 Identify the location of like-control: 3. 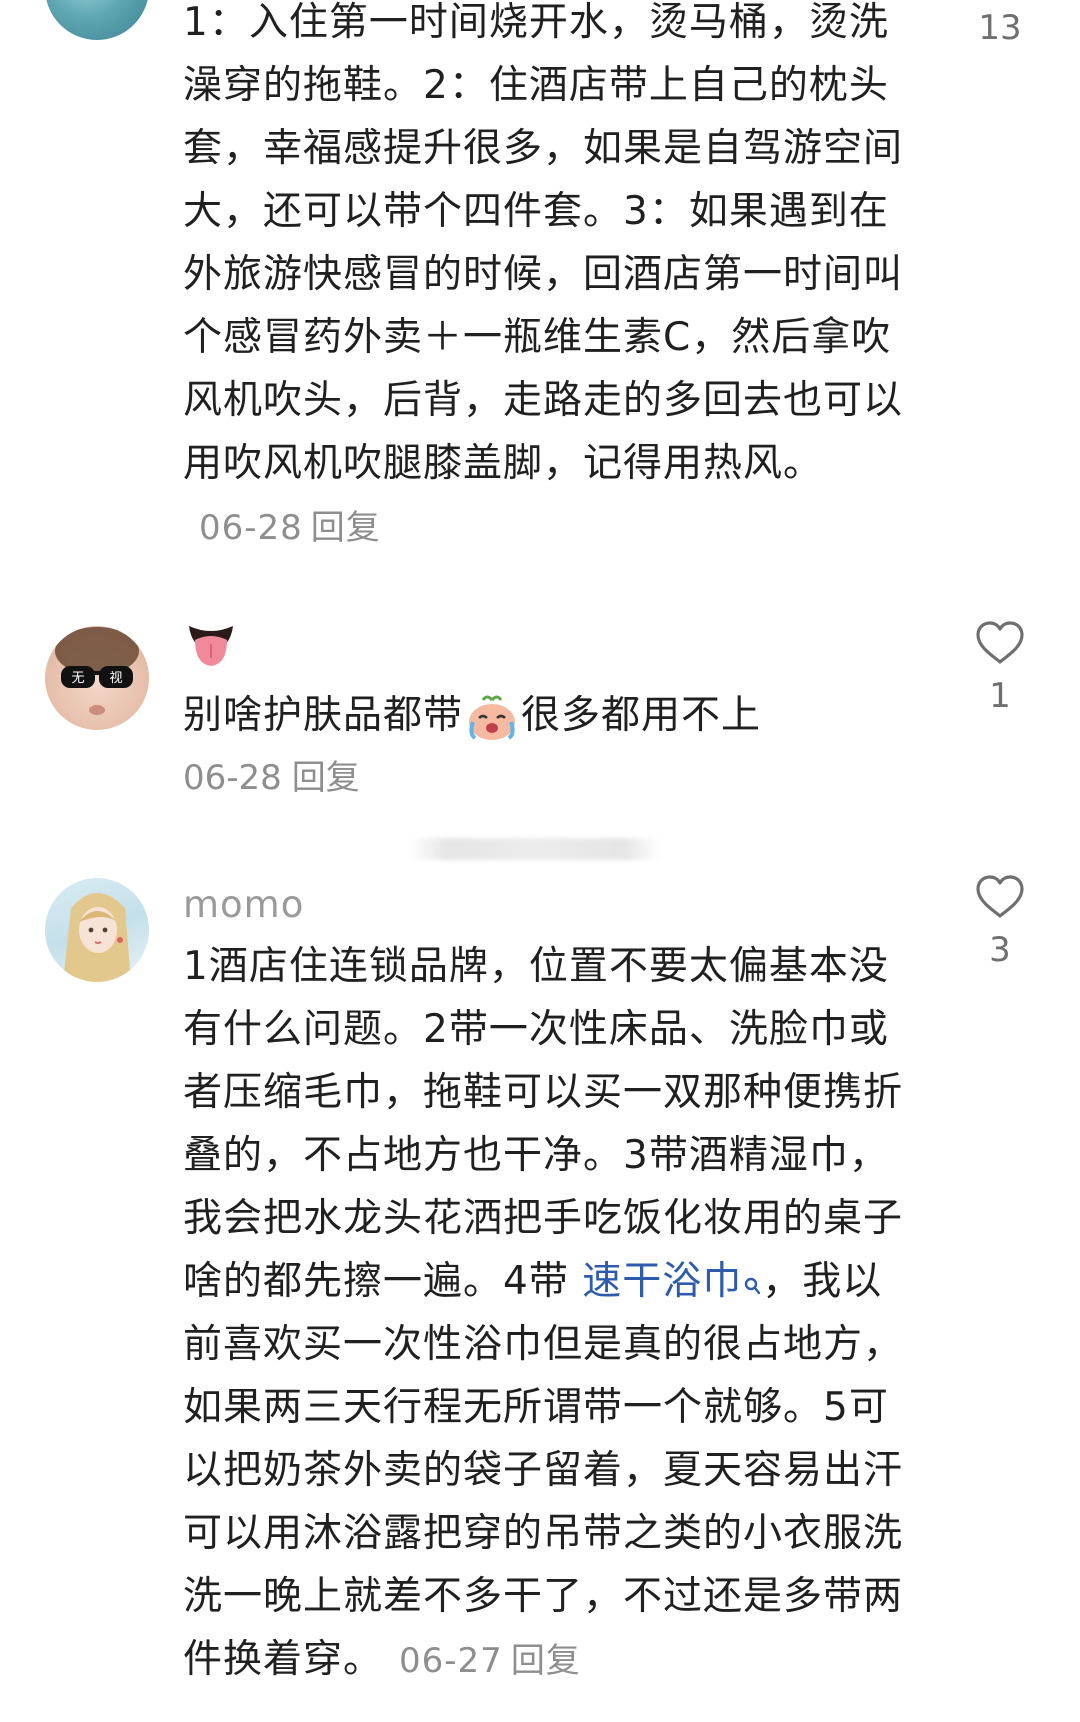
(1000, 922).